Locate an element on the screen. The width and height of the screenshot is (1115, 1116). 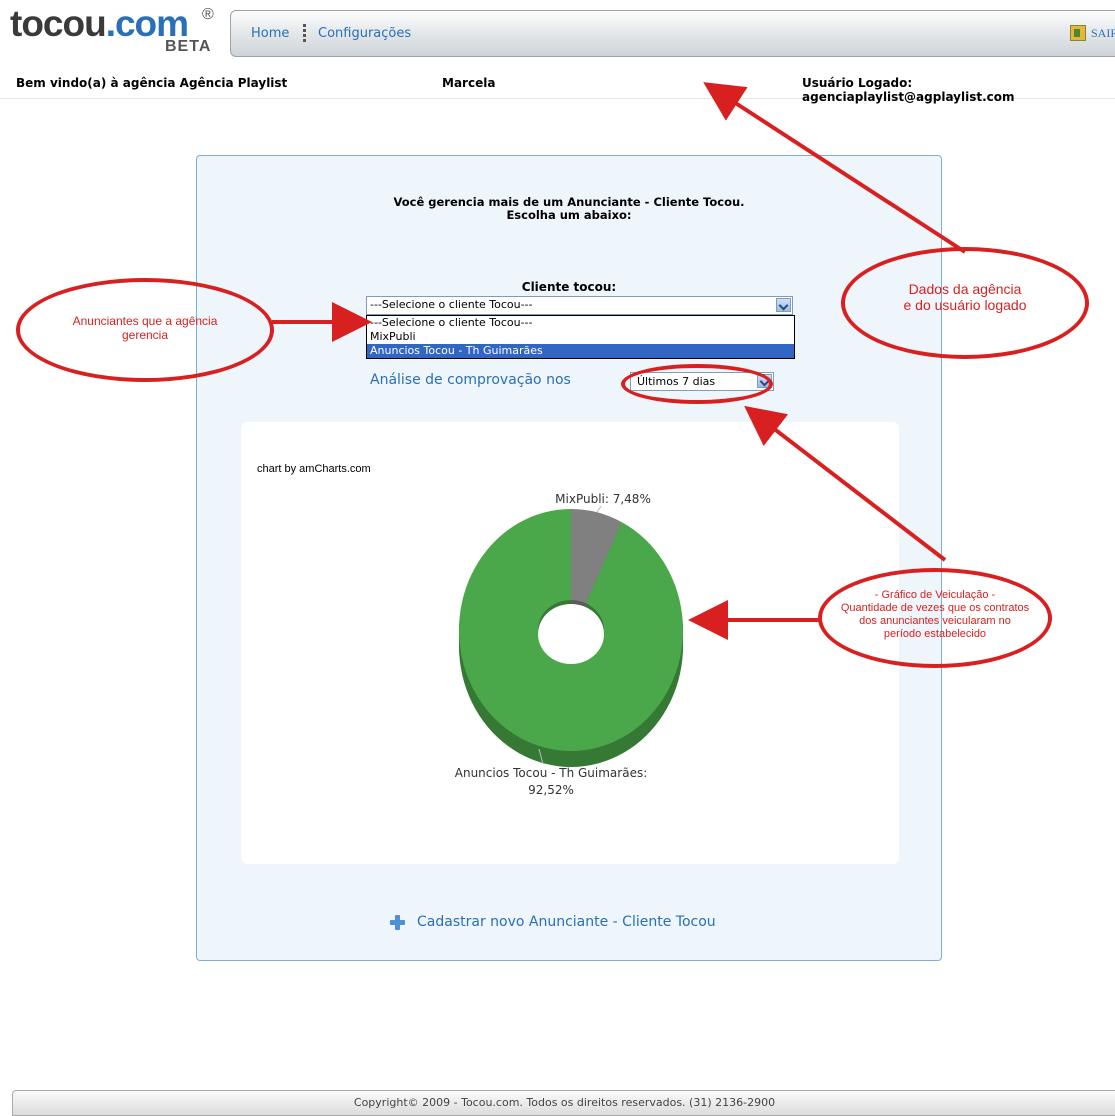
annotation-ellipse-period is located at coordinates (697, 384).